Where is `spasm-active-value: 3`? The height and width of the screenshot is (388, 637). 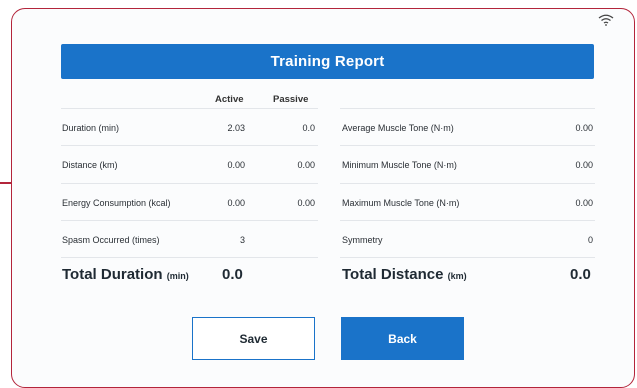 spasm-active-value: 3 is located at coordinates (242, 240).